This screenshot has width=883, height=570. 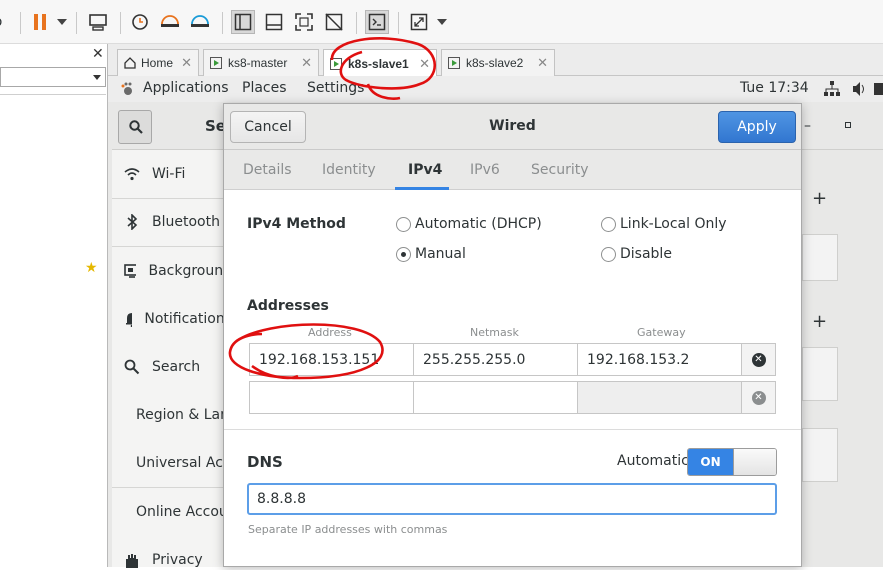 I want to click on apply-button: Apply, so click(x=757, y=127).